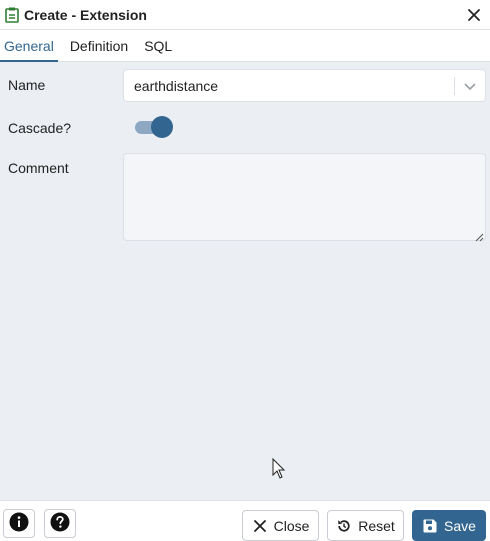 The height and width of the screenshot is (541, 490). I want to click on close-button: Close, so click(280, 525).